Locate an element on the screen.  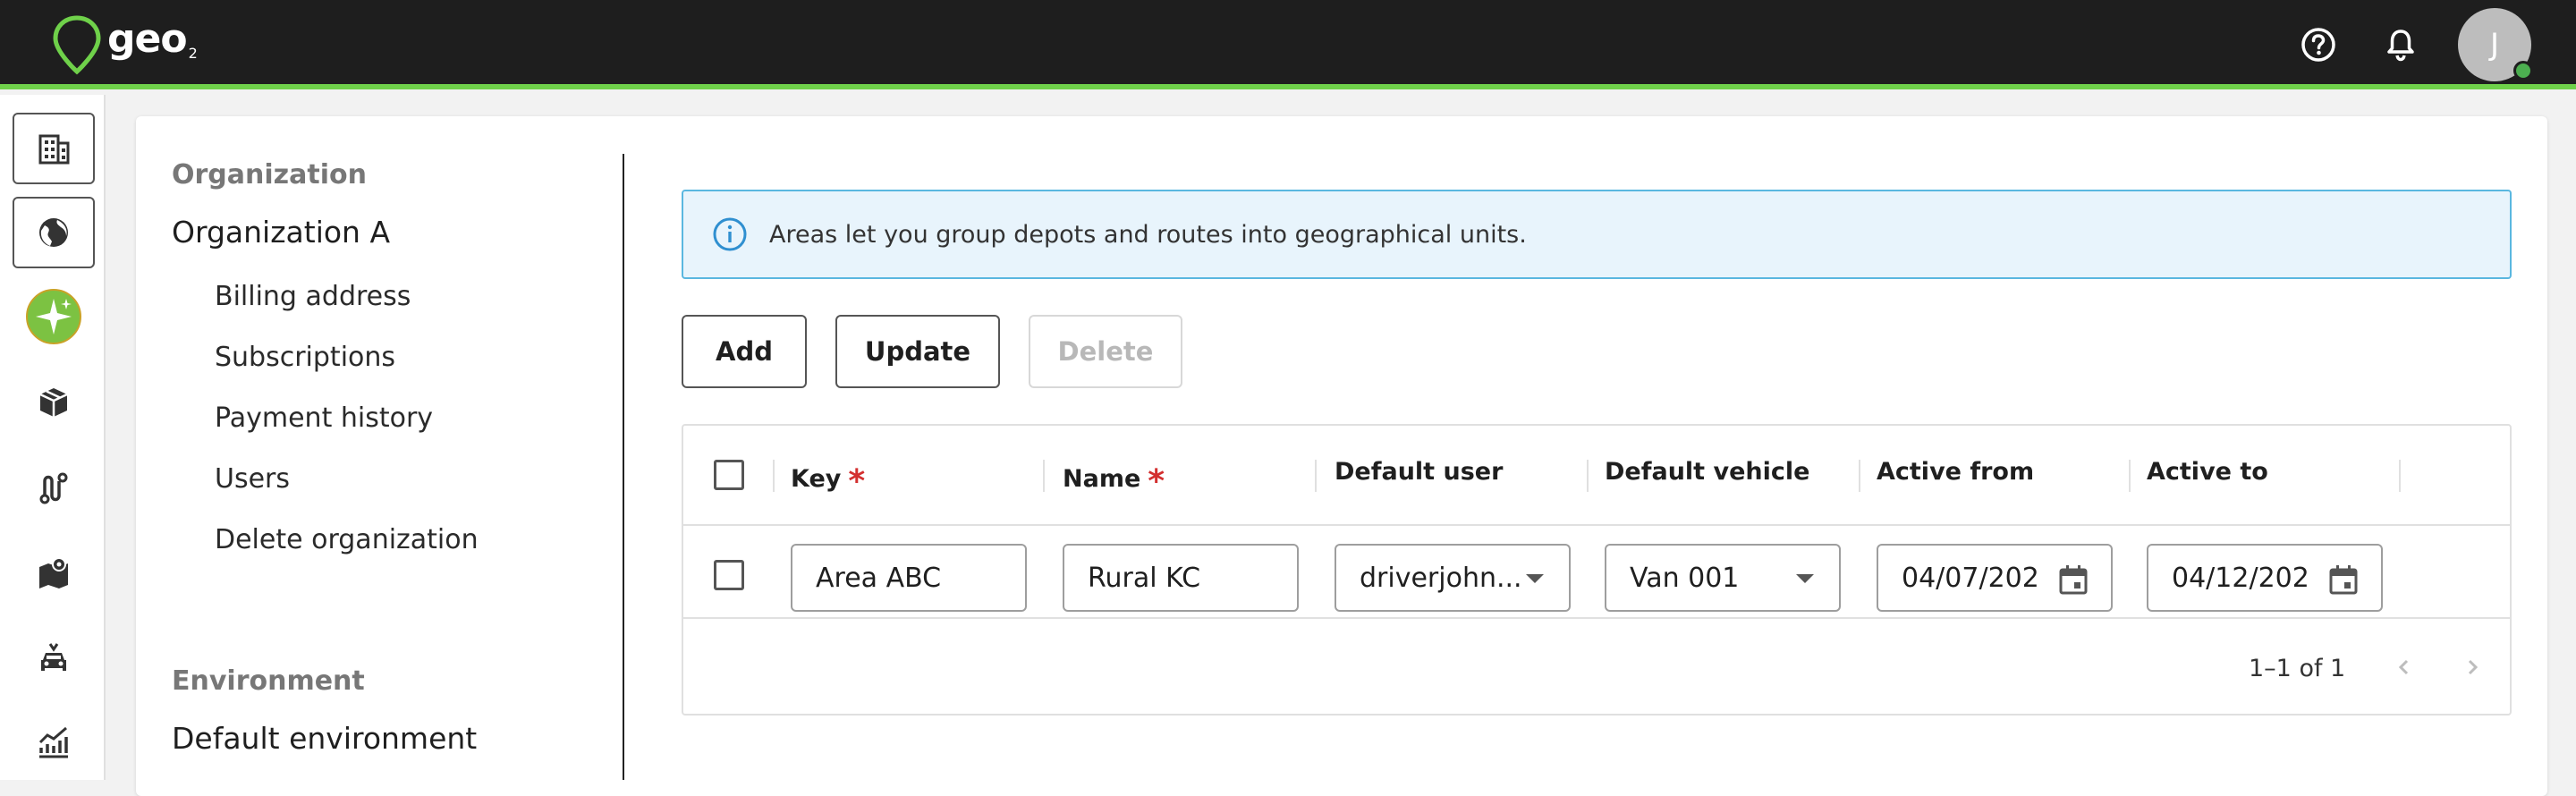
column-header-key-label: Key is located at coordinates (816, 479).